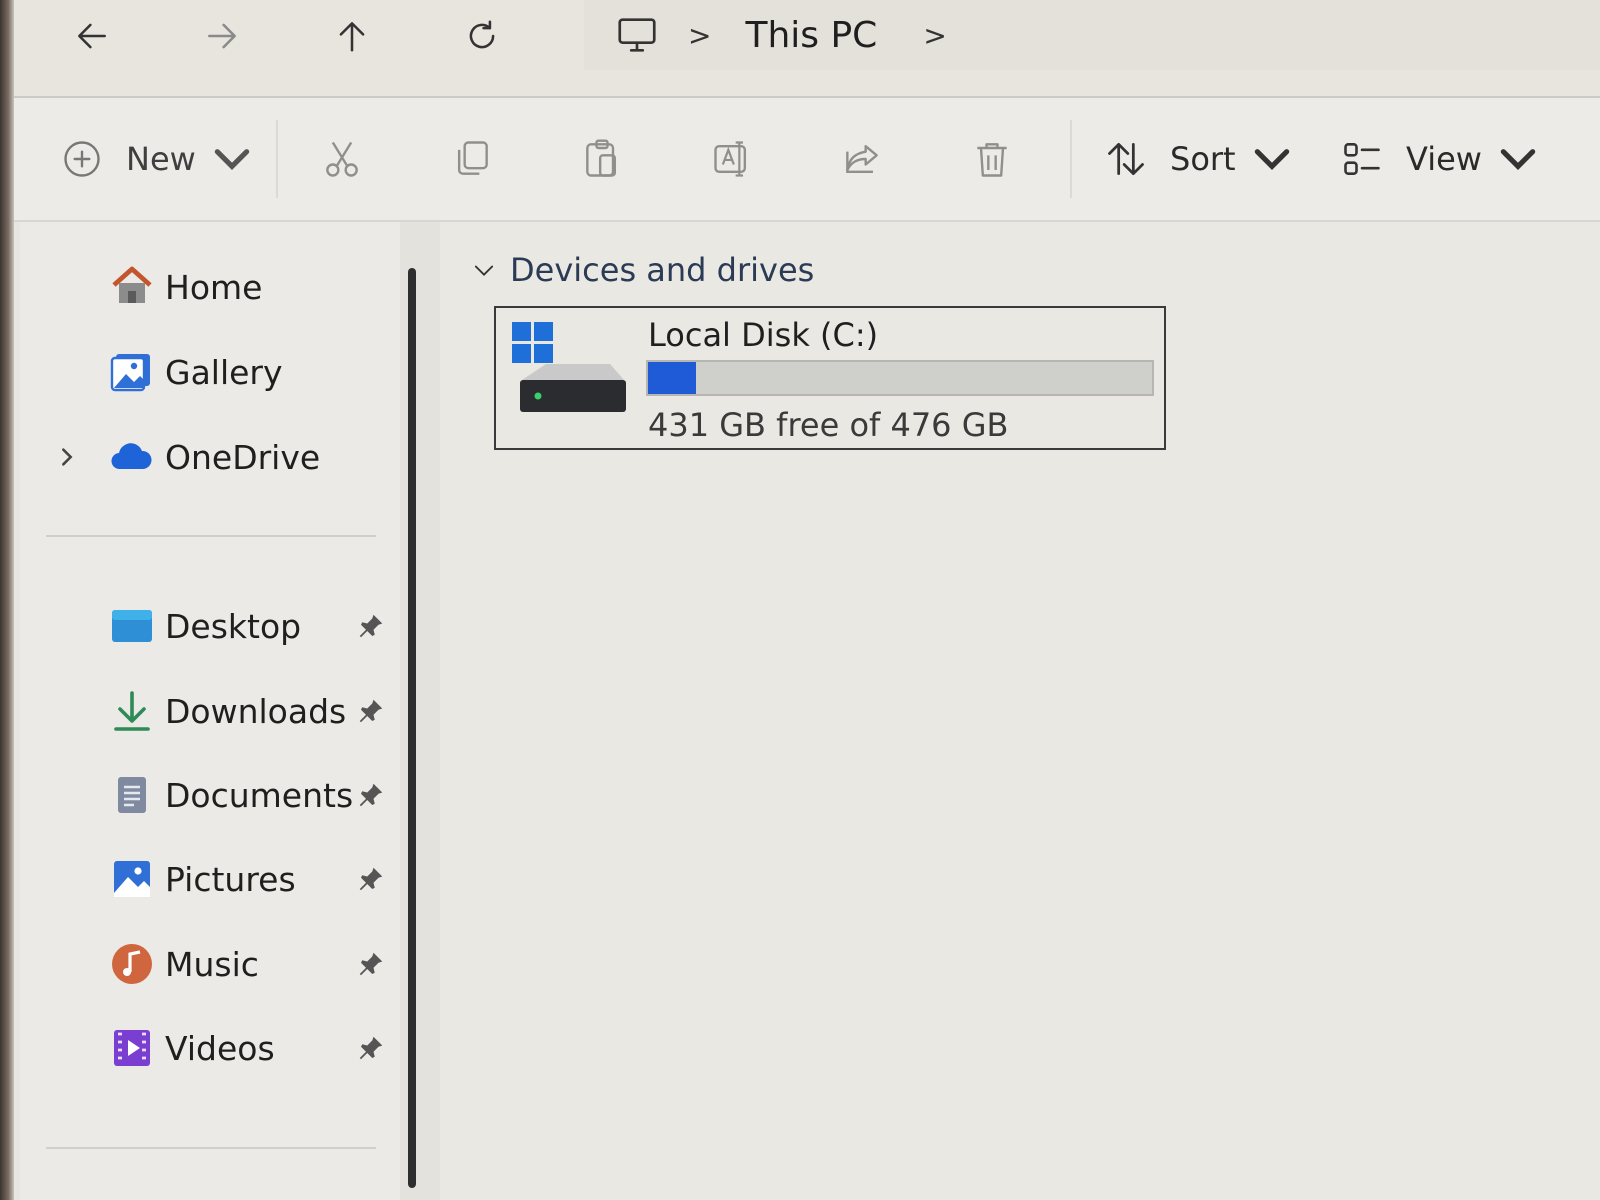  I want to click on arrow-up-icon, so click(352, 37).